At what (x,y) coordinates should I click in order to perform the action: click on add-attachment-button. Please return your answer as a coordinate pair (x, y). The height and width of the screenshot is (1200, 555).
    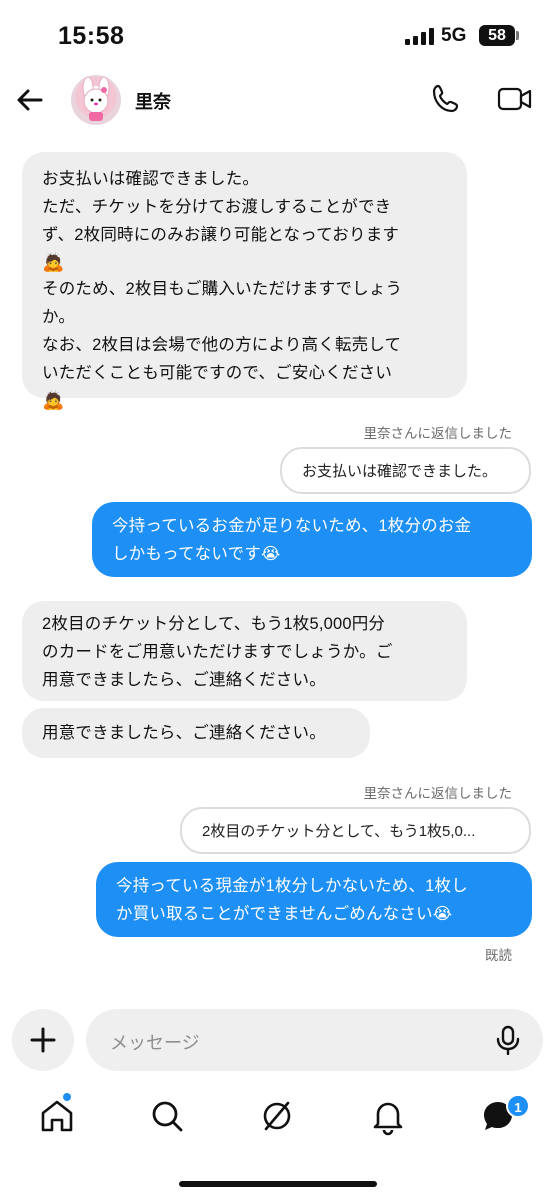
    Looking at the image, I should click on (43, 1040).